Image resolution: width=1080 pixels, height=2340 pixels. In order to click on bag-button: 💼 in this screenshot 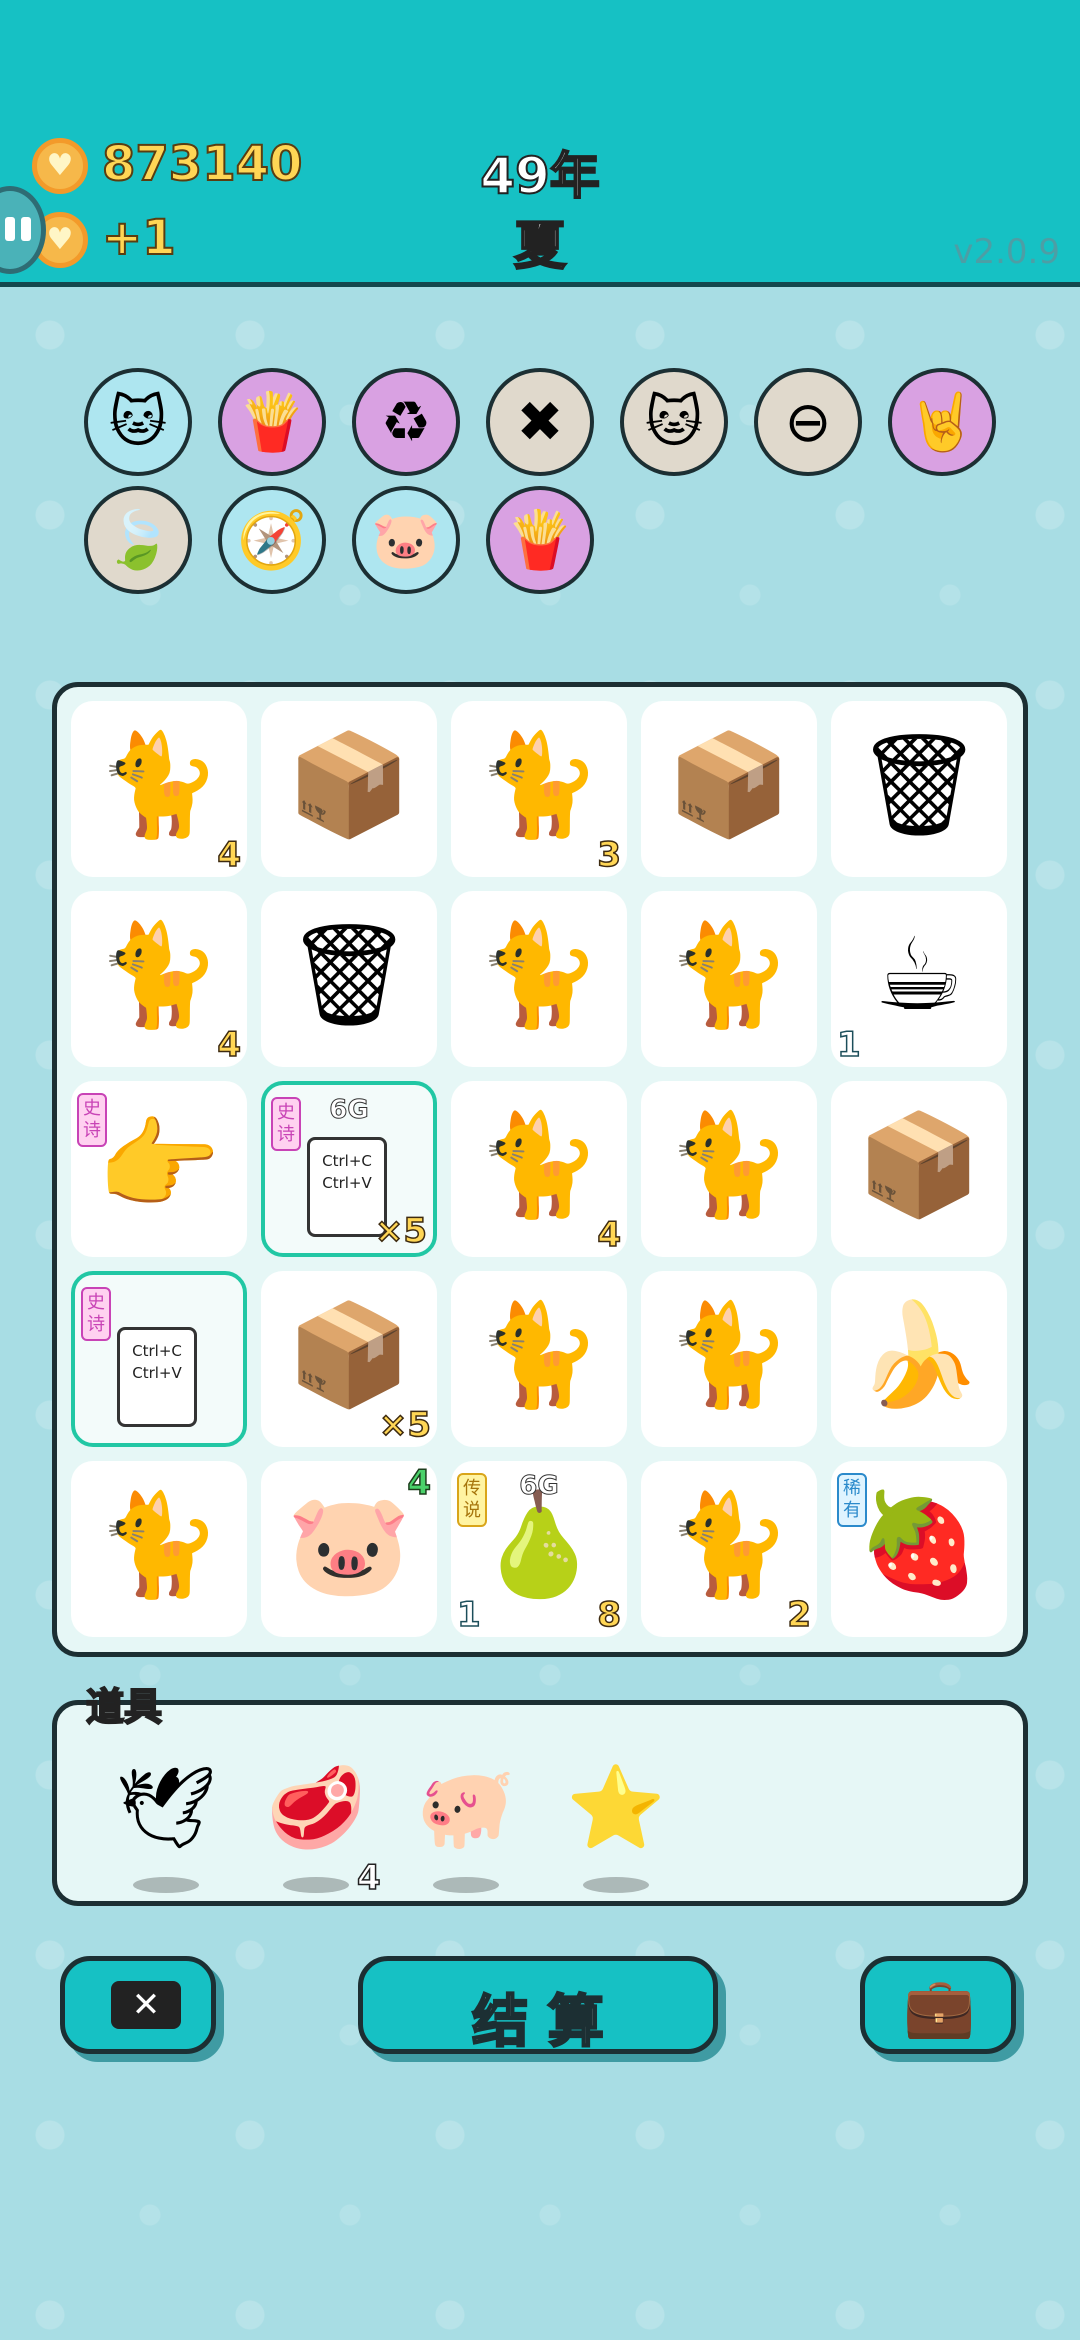, I will do `click(938, 2005)`.